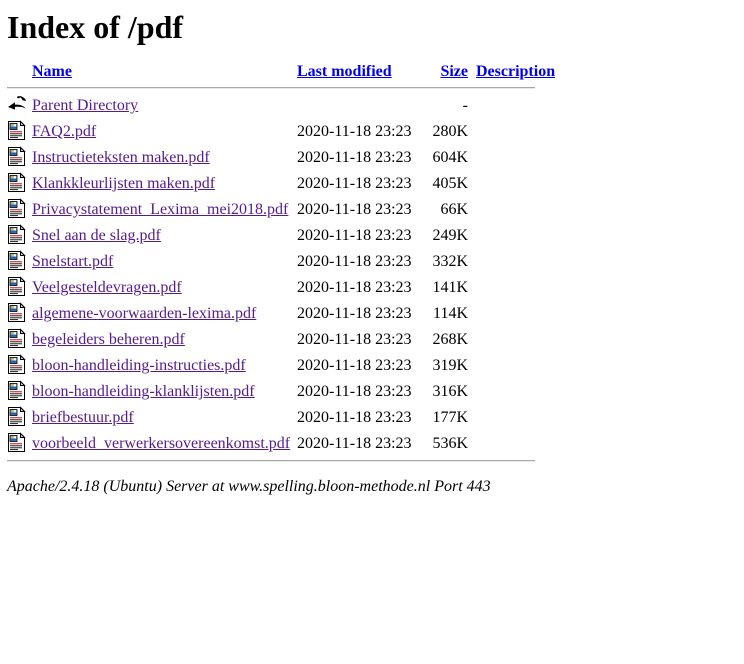 This screenshot has width=744, height=664. I want to click on header-rule-row, so click(281, 88).